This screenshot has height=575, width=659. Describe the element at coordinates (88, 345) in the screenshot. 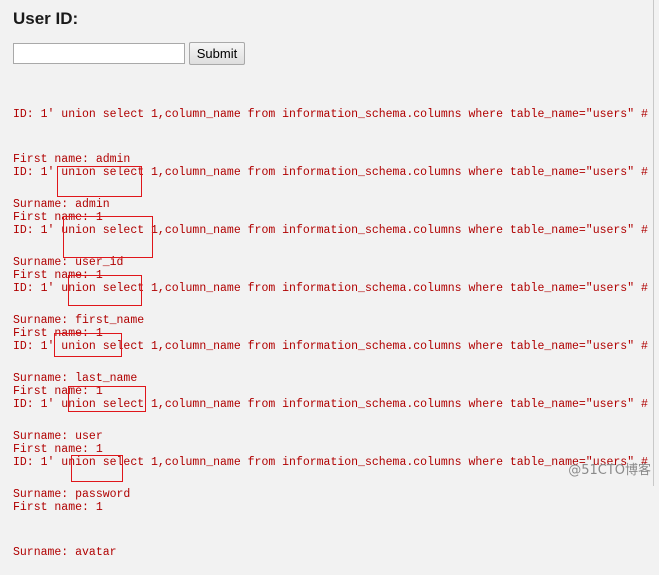

I see `highlight-box-user` at that location.